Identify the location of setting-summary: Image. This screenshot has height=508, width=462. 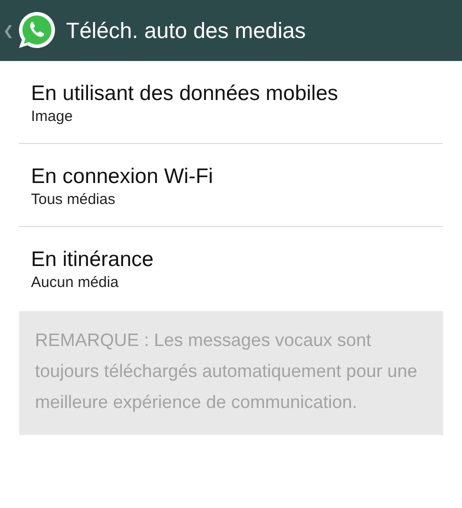
(52, 116).